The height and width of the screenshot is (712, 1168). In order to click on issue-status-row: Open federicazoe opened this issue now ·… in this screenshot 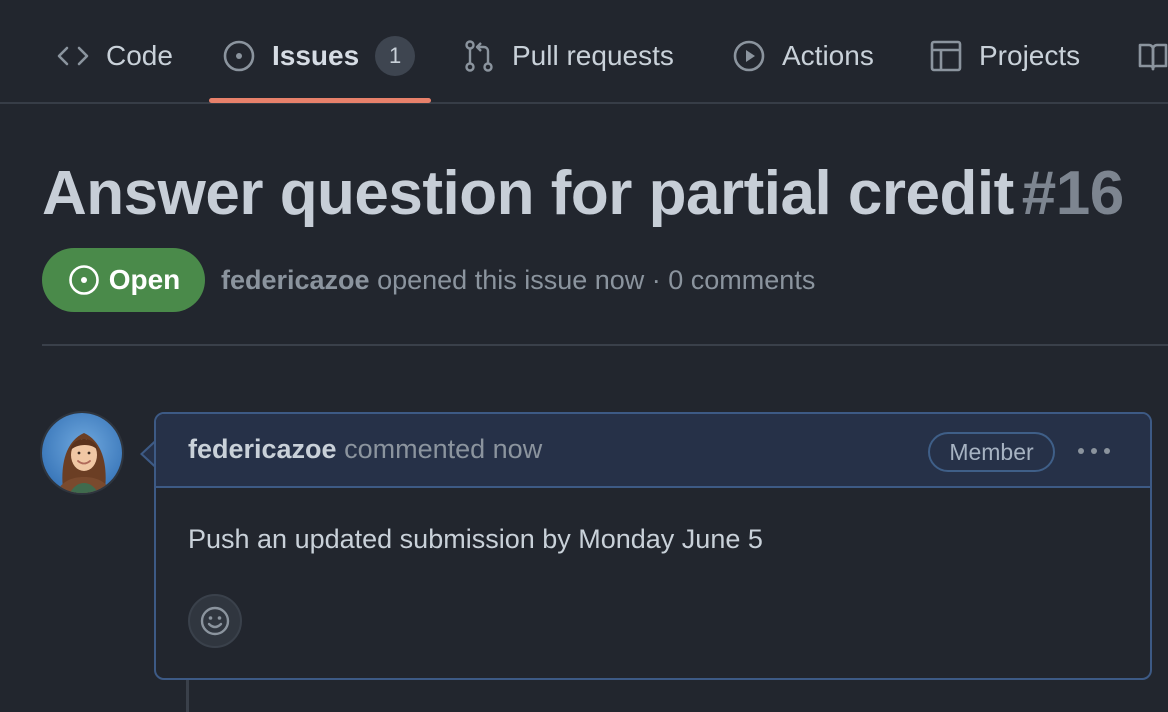, I will do `click(428, 280)`.